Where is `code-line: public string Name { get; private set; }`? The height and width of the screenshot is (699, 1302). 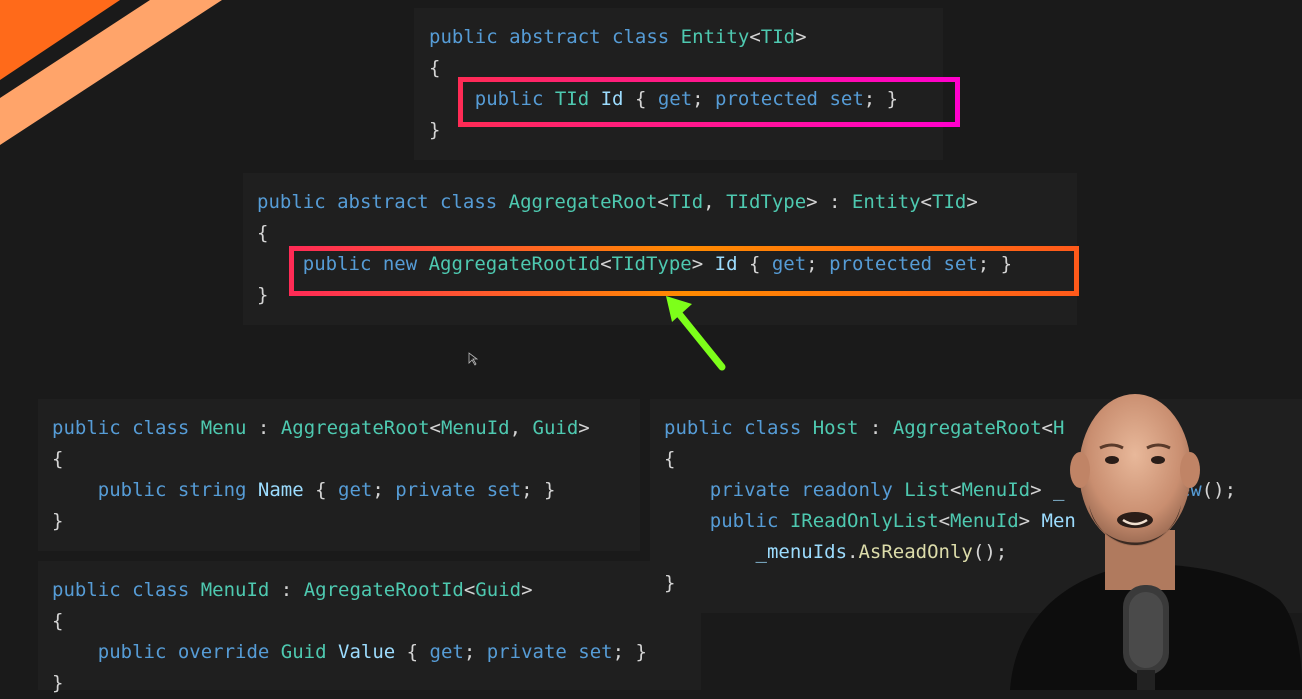
code-line: public string Name { get; private set; } is located at coordinates (346, 490).